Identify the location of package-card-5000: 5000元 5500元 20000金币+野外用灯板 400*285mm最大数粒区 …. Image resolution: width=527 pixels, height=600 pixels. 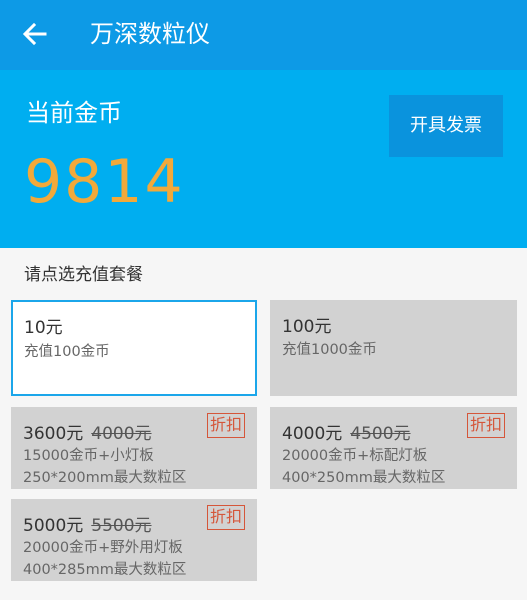
(134, 540).